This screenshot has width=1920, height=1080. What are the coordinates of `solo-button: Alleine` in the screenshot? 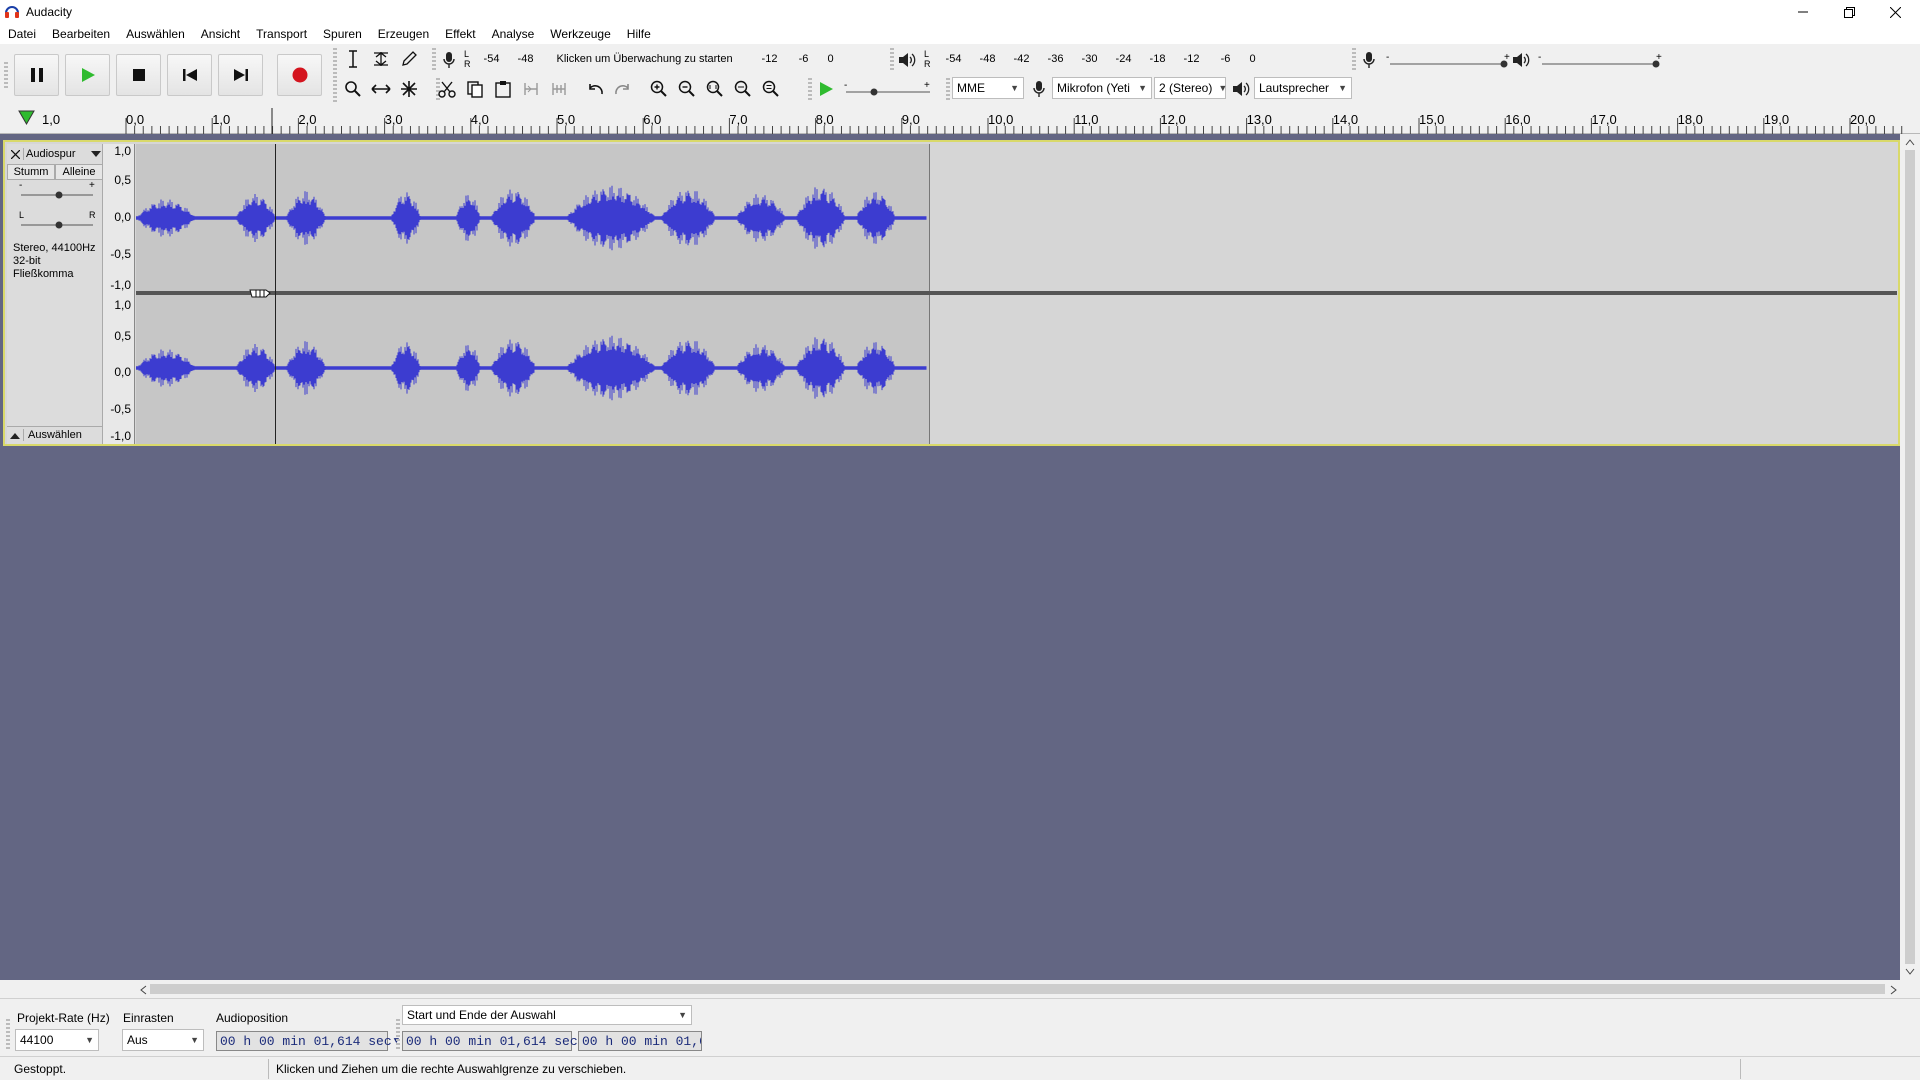 It's located at (79, 172).